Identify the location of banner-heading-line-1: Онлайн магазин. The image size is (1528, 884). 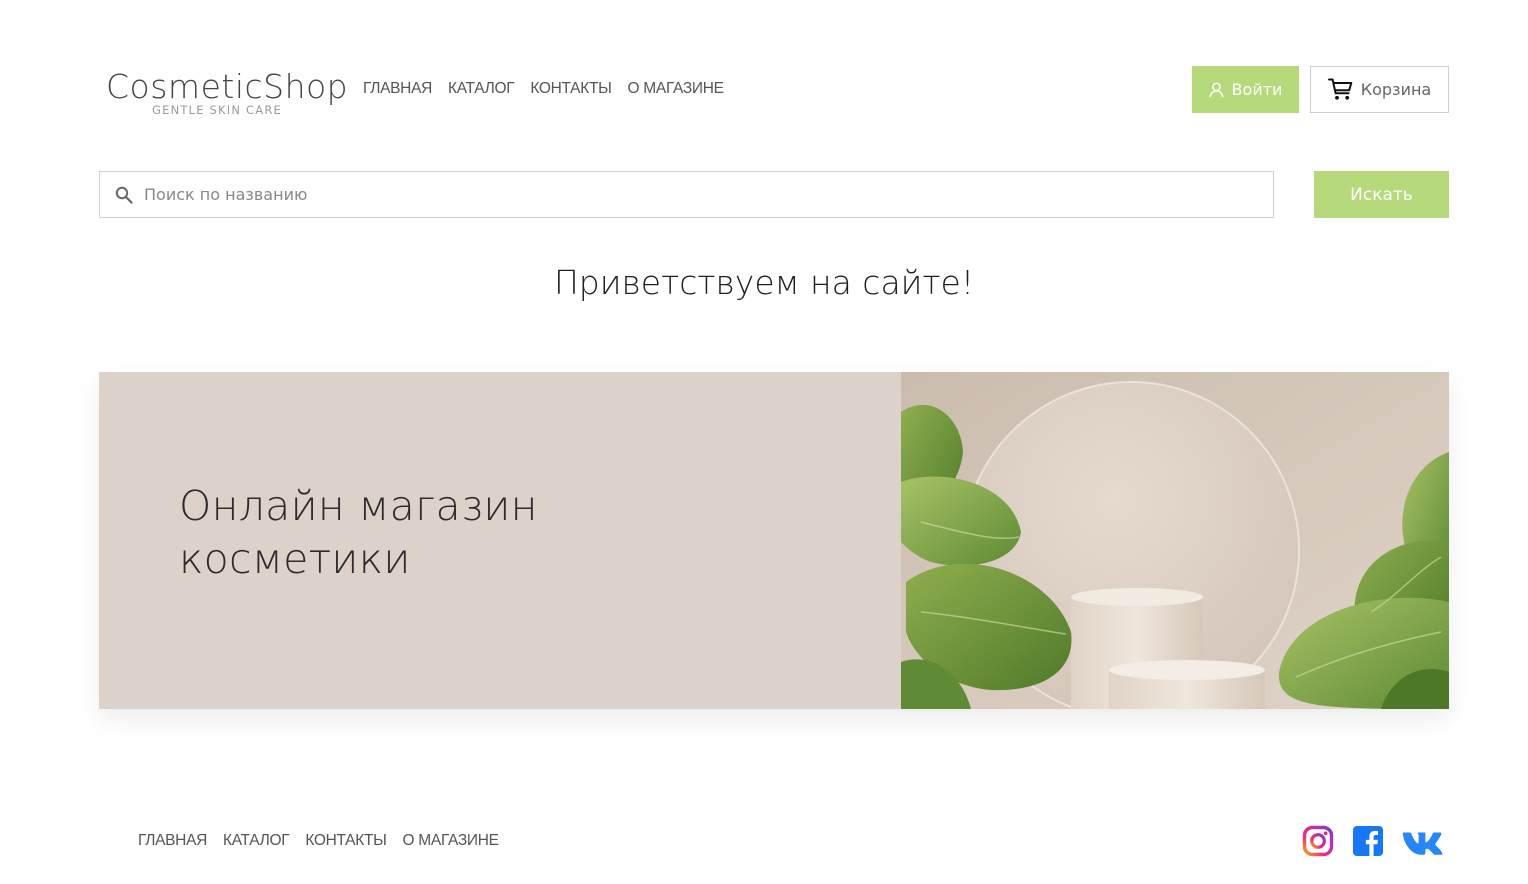
(358, 506).